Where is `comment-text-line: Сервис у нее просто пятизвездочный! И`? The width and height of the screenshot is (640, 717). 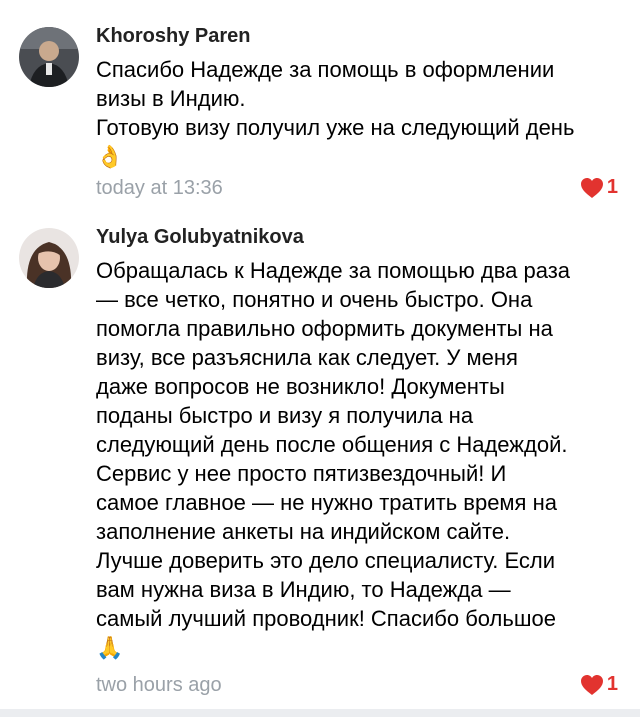
comment-text-line: Сервис у нее просто пятизвездочный! И is located at coordinates (301, 473).